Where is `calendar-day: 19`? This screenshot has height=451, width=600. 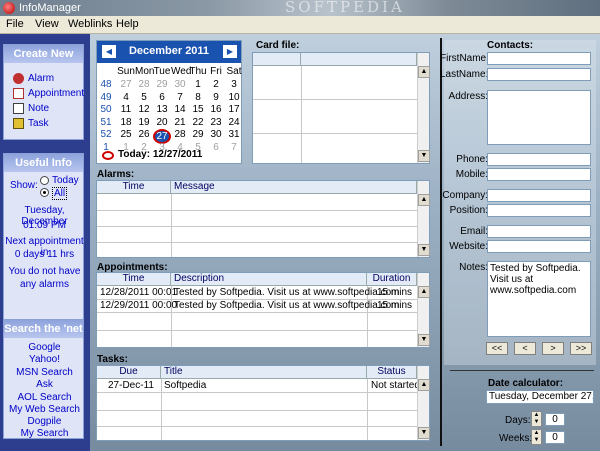
calendar-day: 19 is located at coordinates (144, 122).